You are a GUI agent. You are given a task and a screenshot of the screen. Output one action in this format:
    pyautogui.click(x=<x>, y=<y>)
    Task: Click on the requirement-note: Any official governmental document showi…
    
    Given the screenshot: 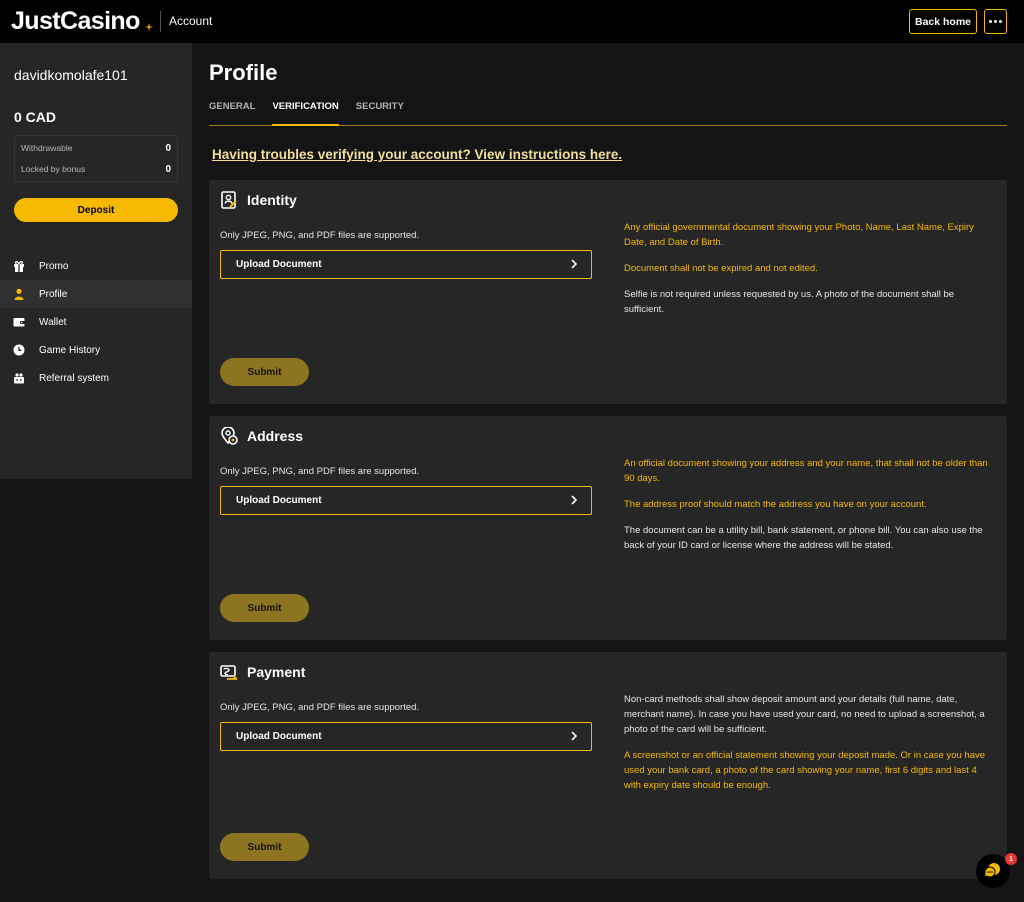 What is the action you would take?
    pyautogui.click(x=799, y=235)
    